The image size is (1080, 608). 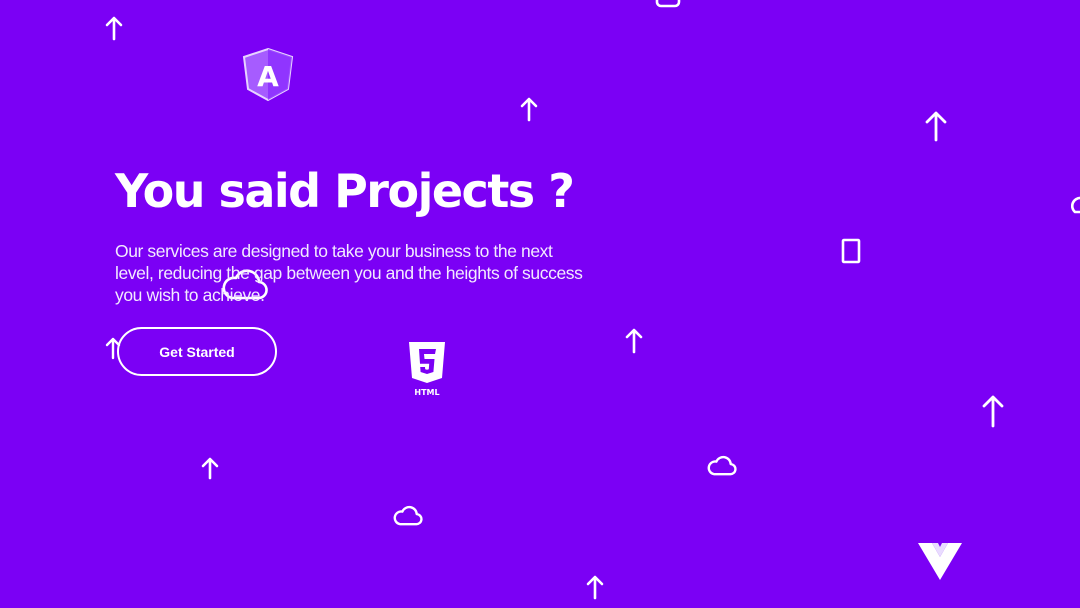 I want to click on svg-text: HTML, so click(x=426, y=392).